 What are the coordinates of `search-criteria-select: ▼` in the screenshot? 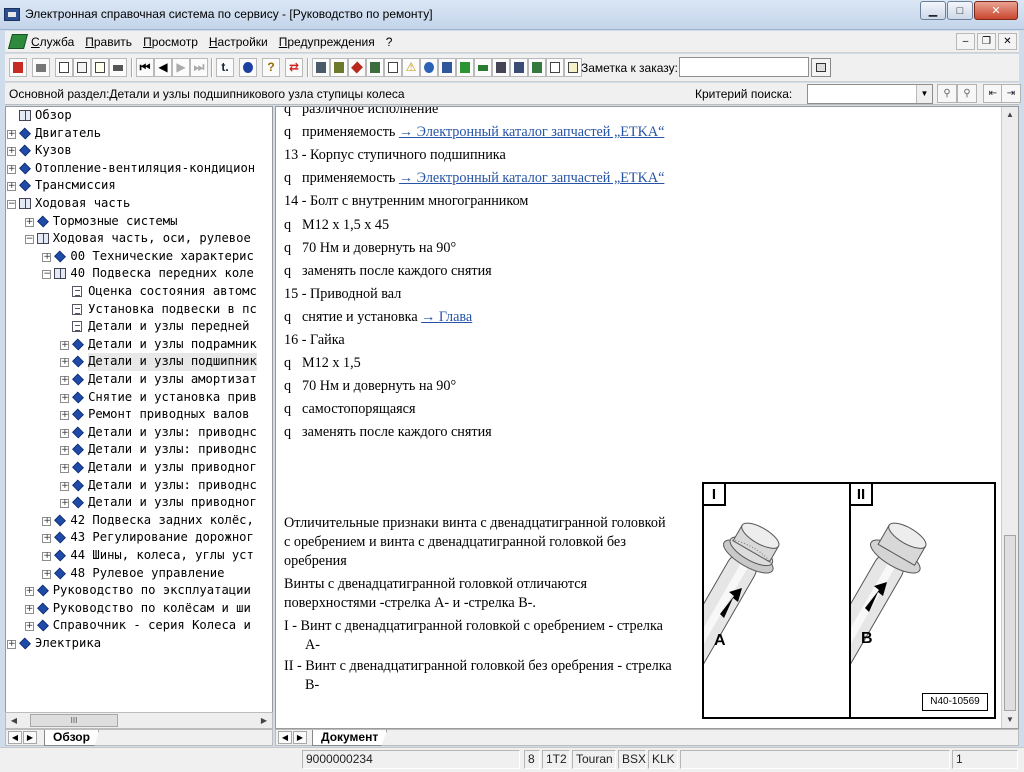 It's located at (870, 94).